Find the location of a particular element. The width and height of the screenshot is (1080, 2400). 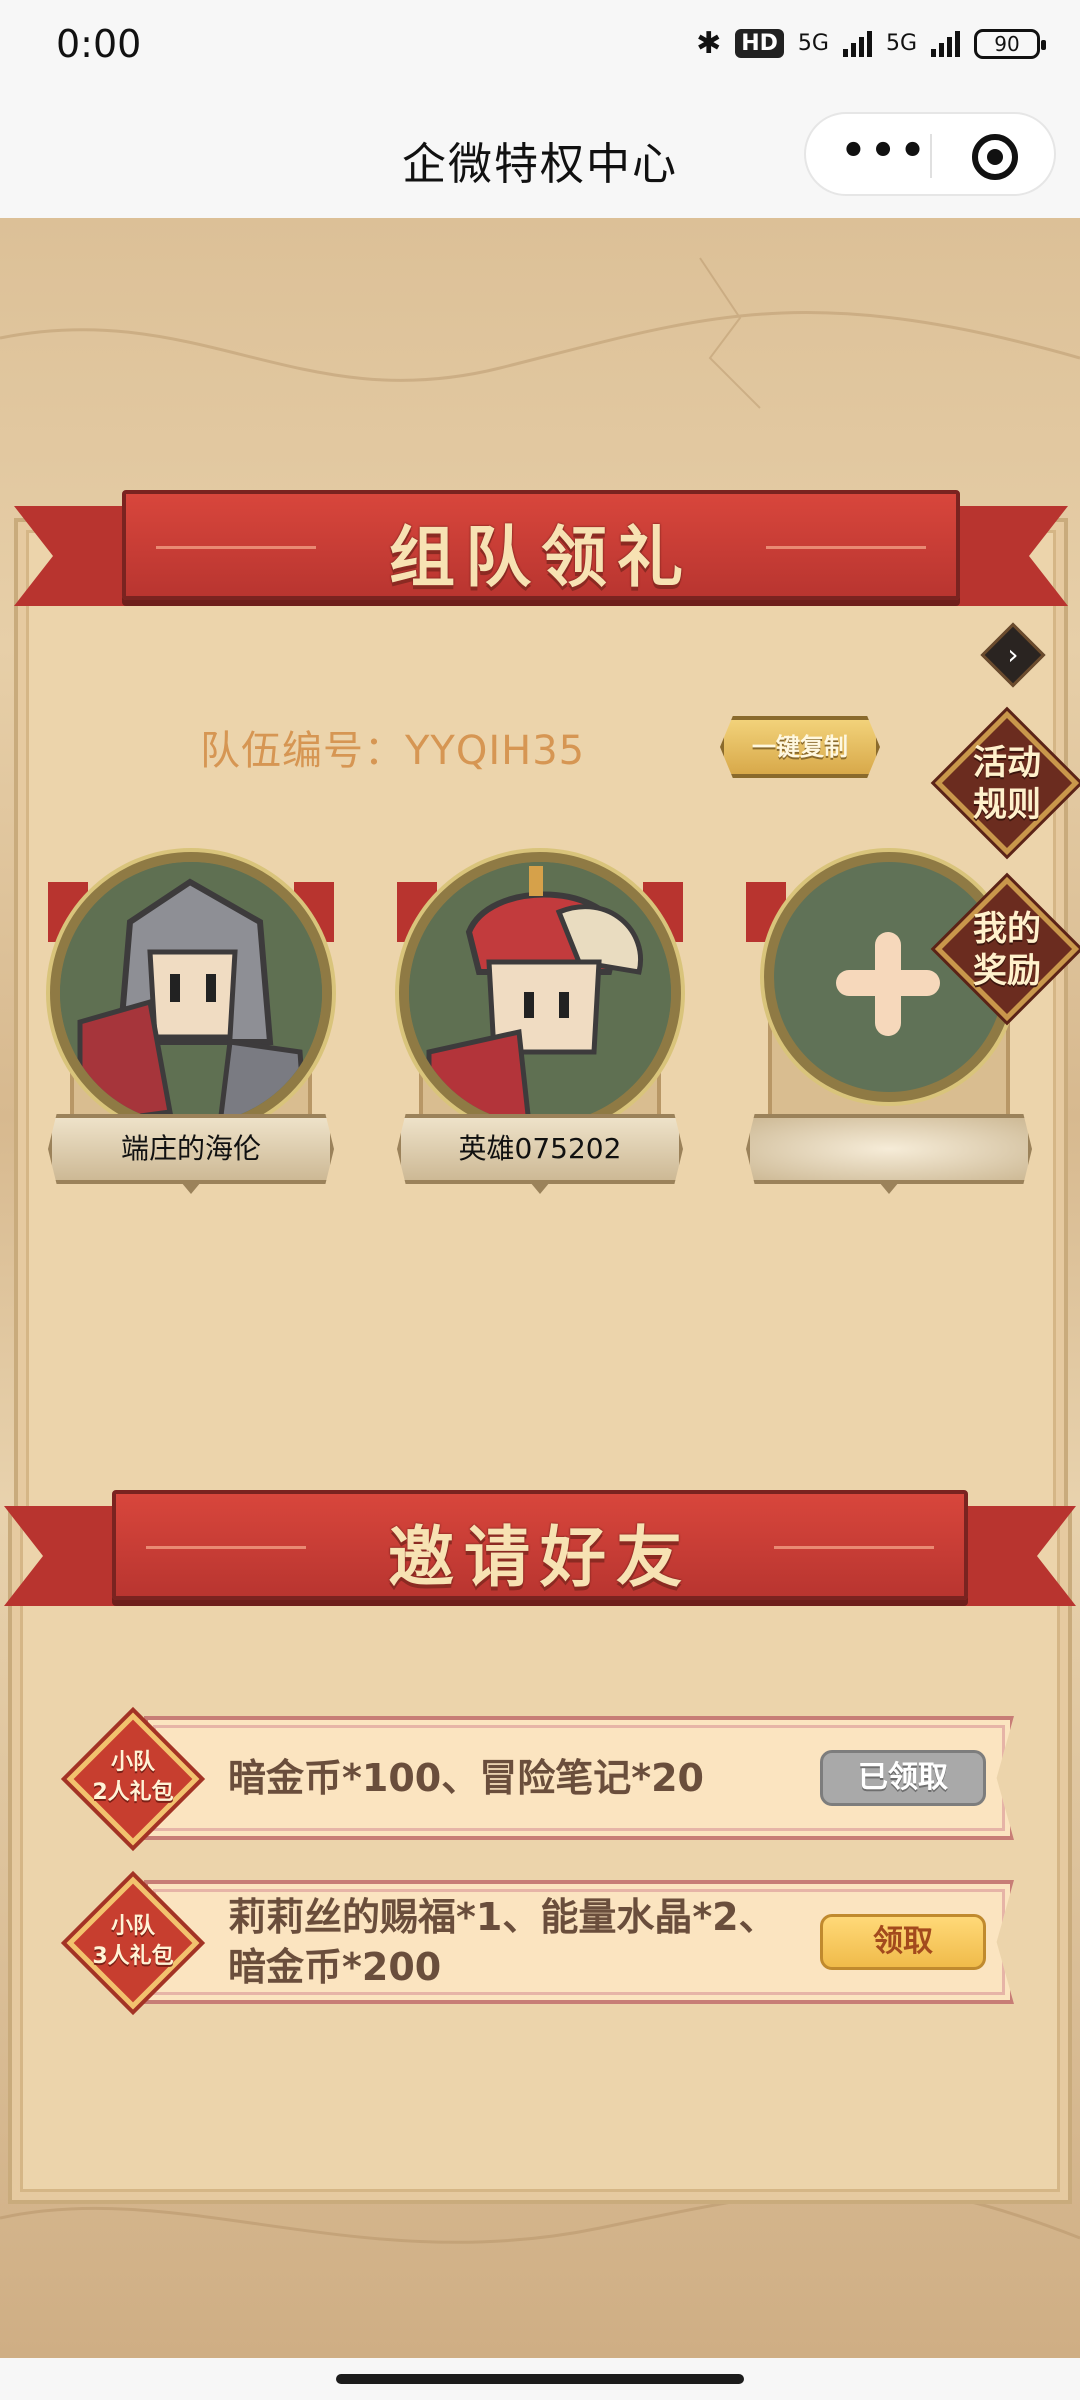

rules-button: 活动 规则 is located at coordinates (1007, 783).